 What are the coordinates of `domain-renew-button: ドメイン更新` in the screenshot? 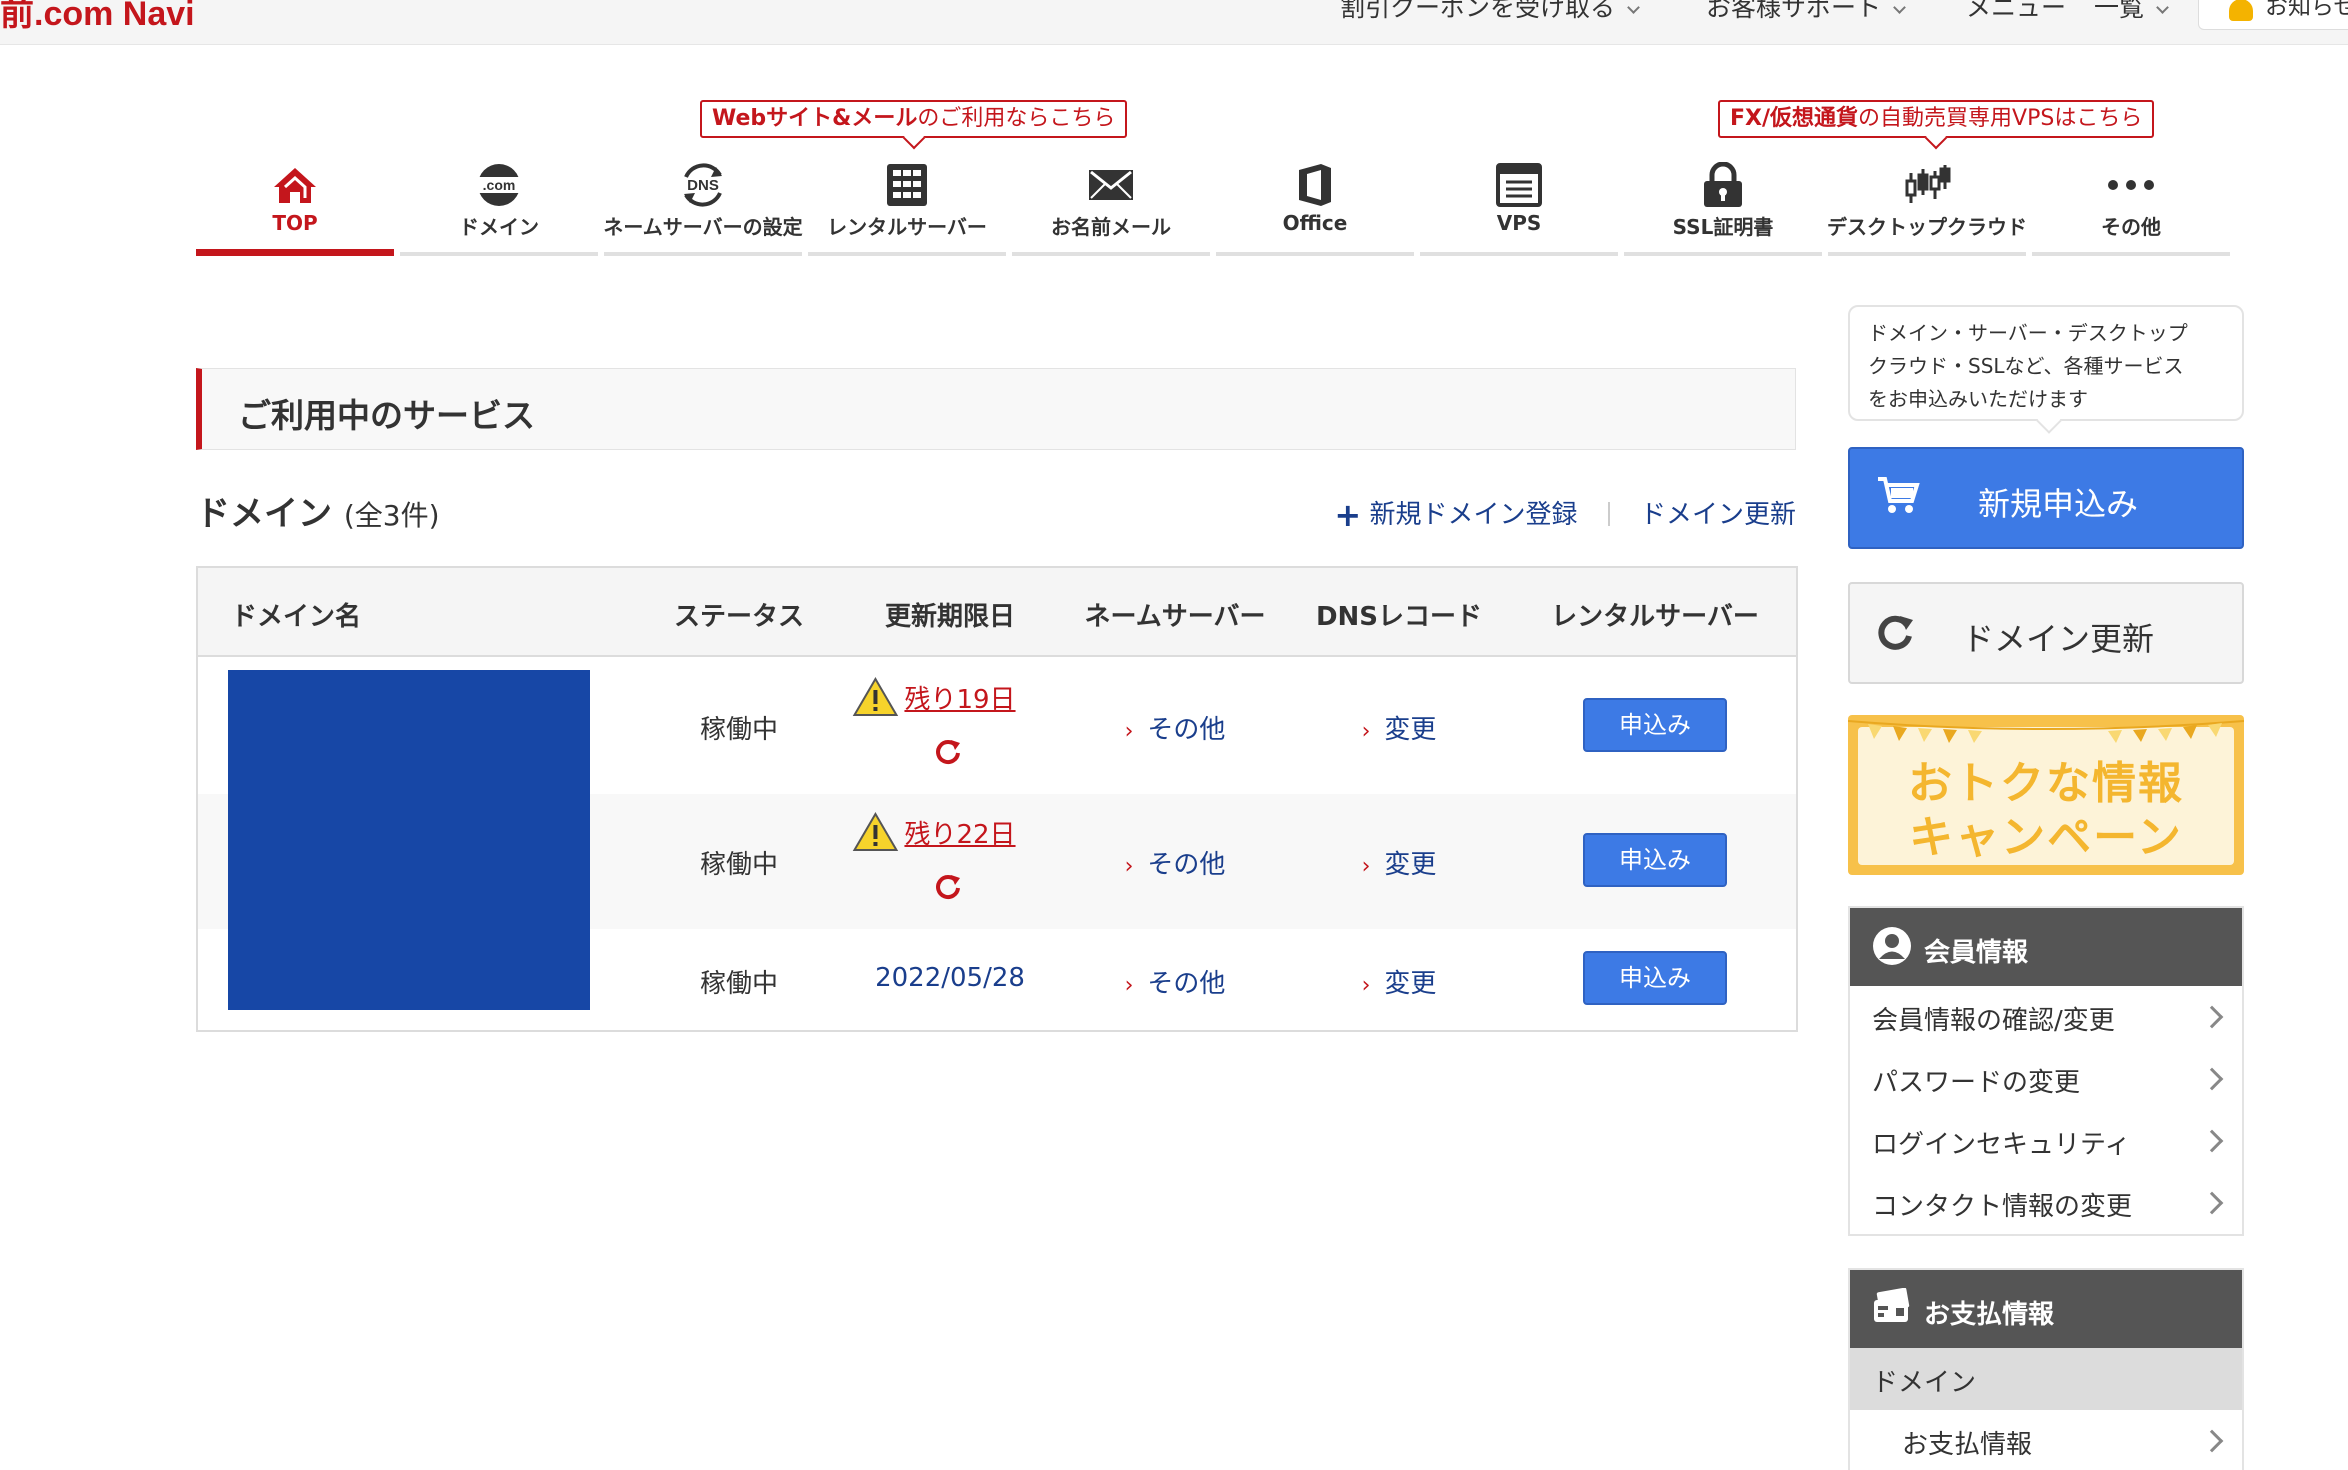 It's located at (2046, 633).